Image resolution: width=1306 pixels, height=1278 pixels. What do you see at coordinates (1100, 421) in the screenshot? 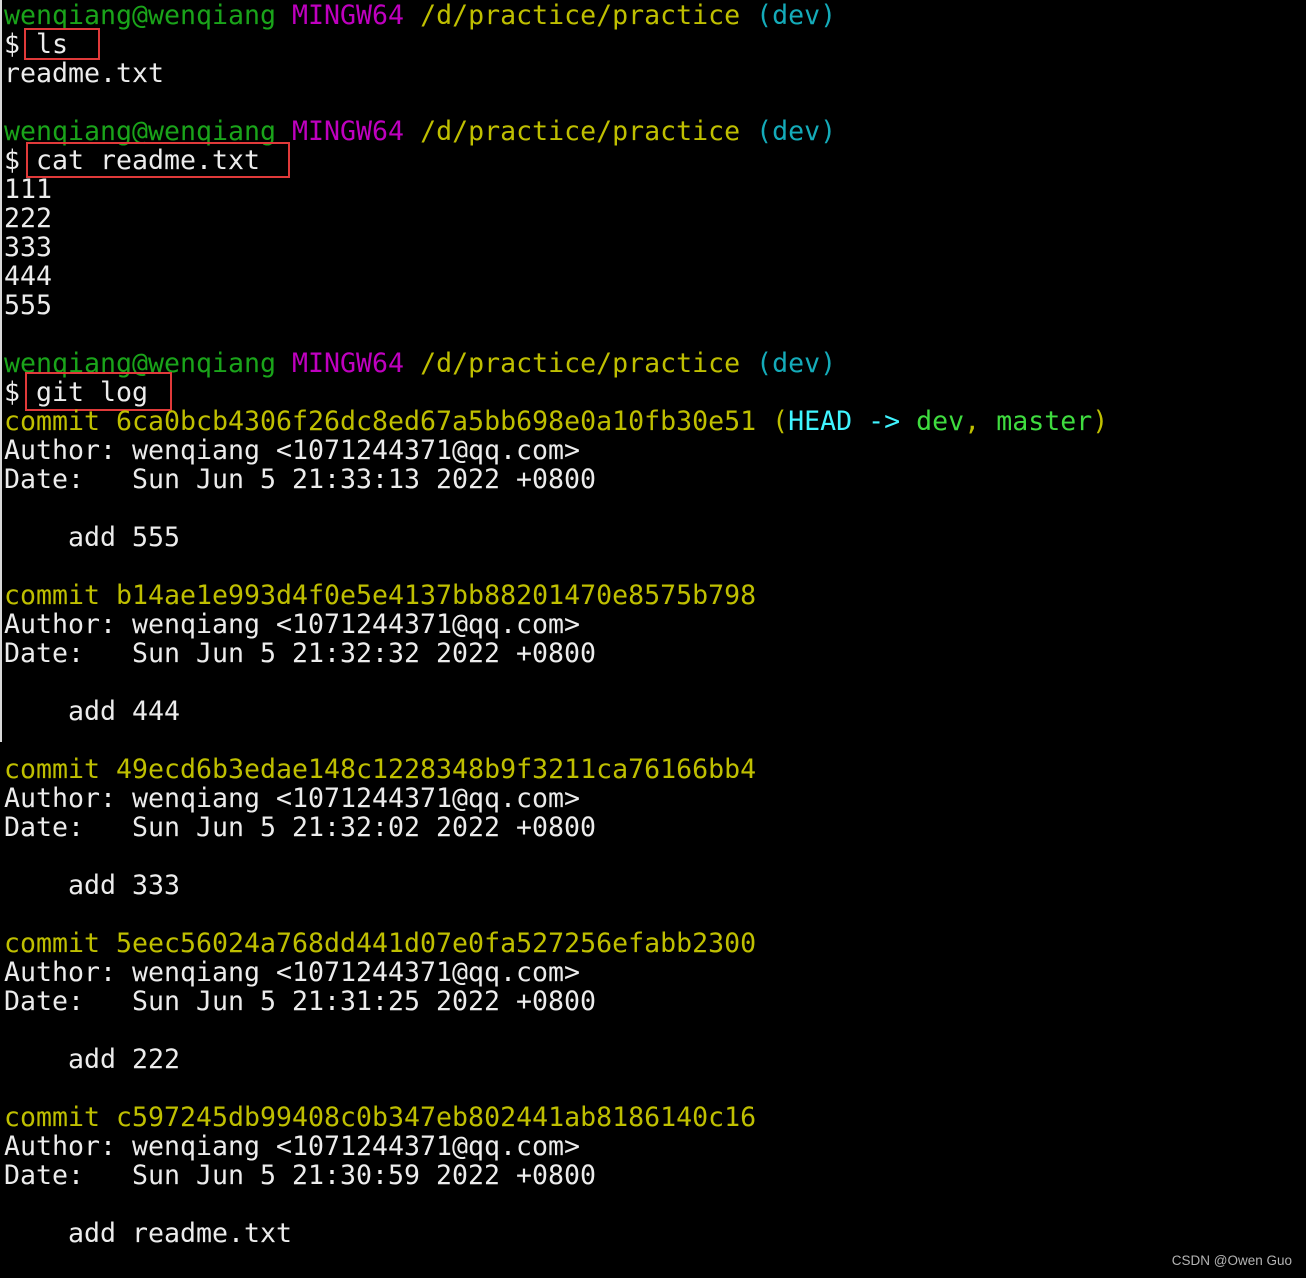
I see `refs-close: )` at bounding box center [1100, 421].